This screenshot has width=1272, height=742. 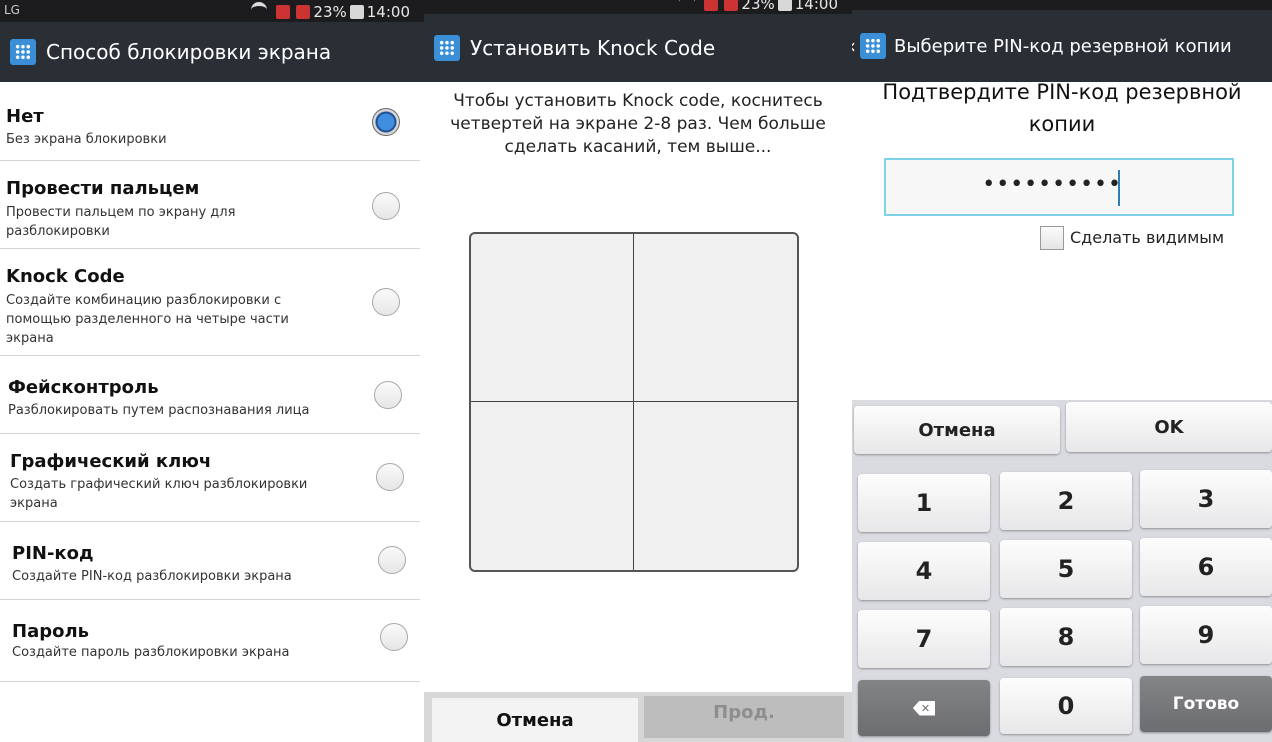 I want to click on next-button: Прод., so click(x=744, y=717).